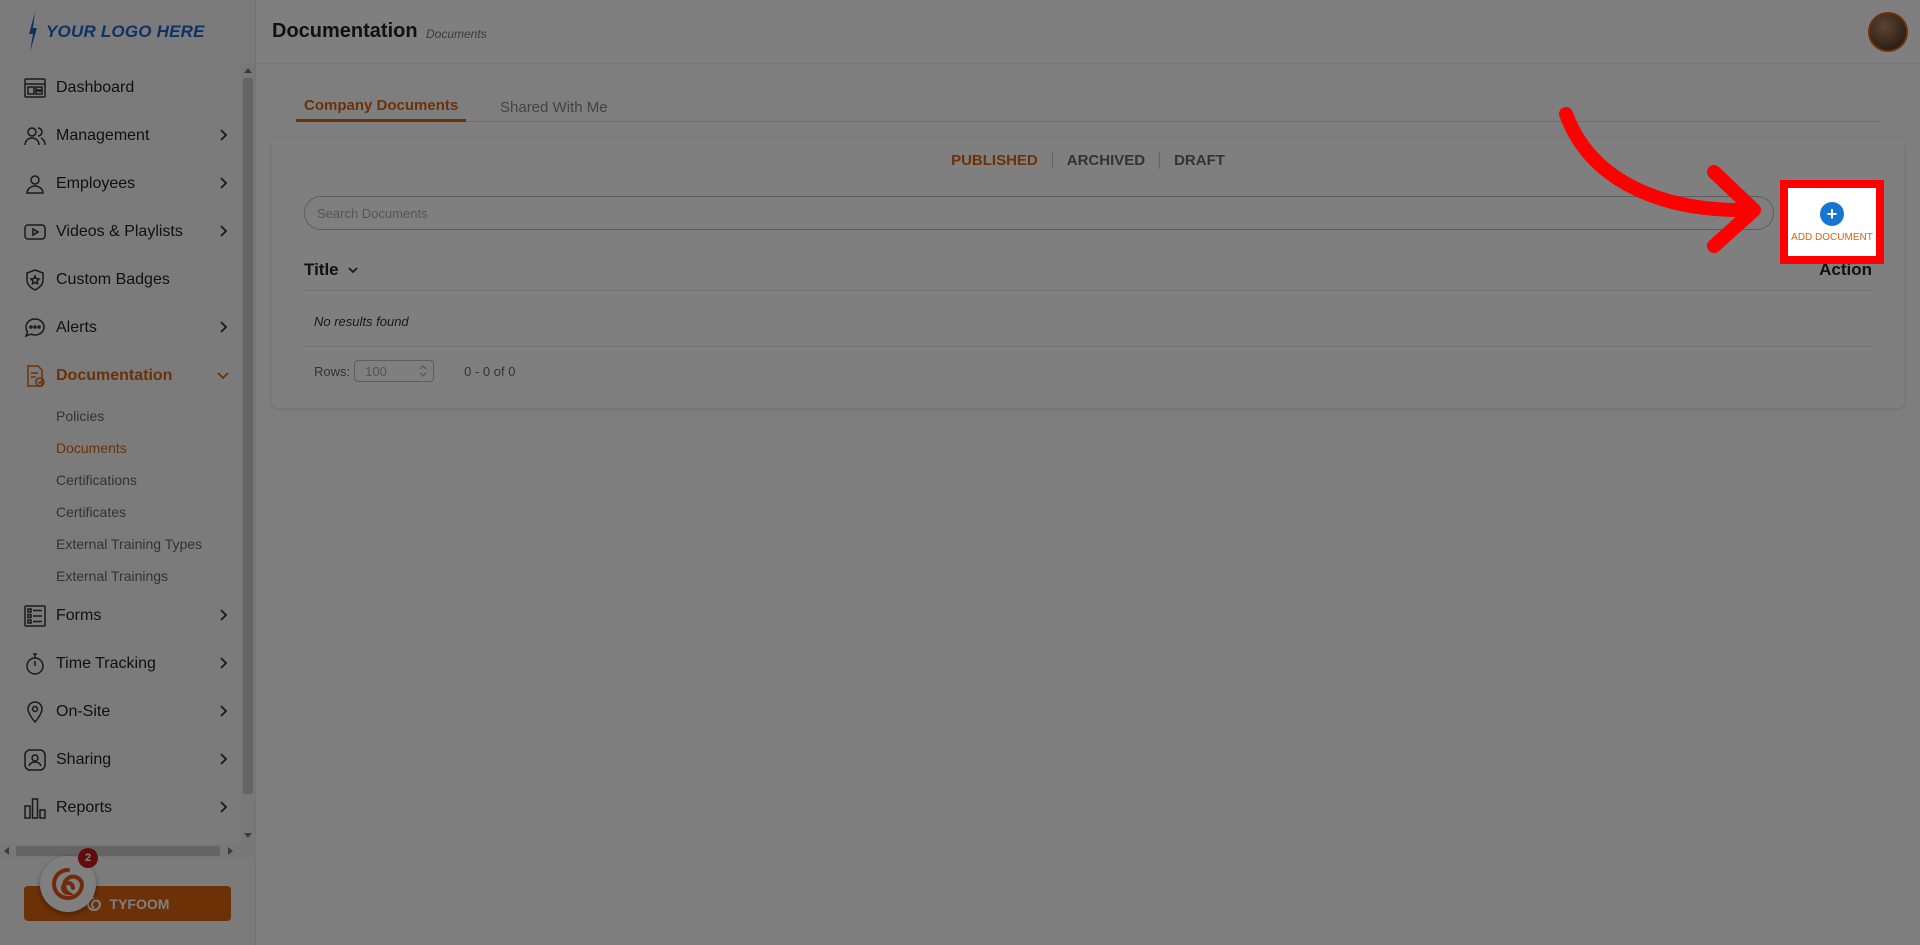  Describe the element at coordinates (76, 327) in the screenshot. I see `sidebar-item-label: Alerts` at that location.